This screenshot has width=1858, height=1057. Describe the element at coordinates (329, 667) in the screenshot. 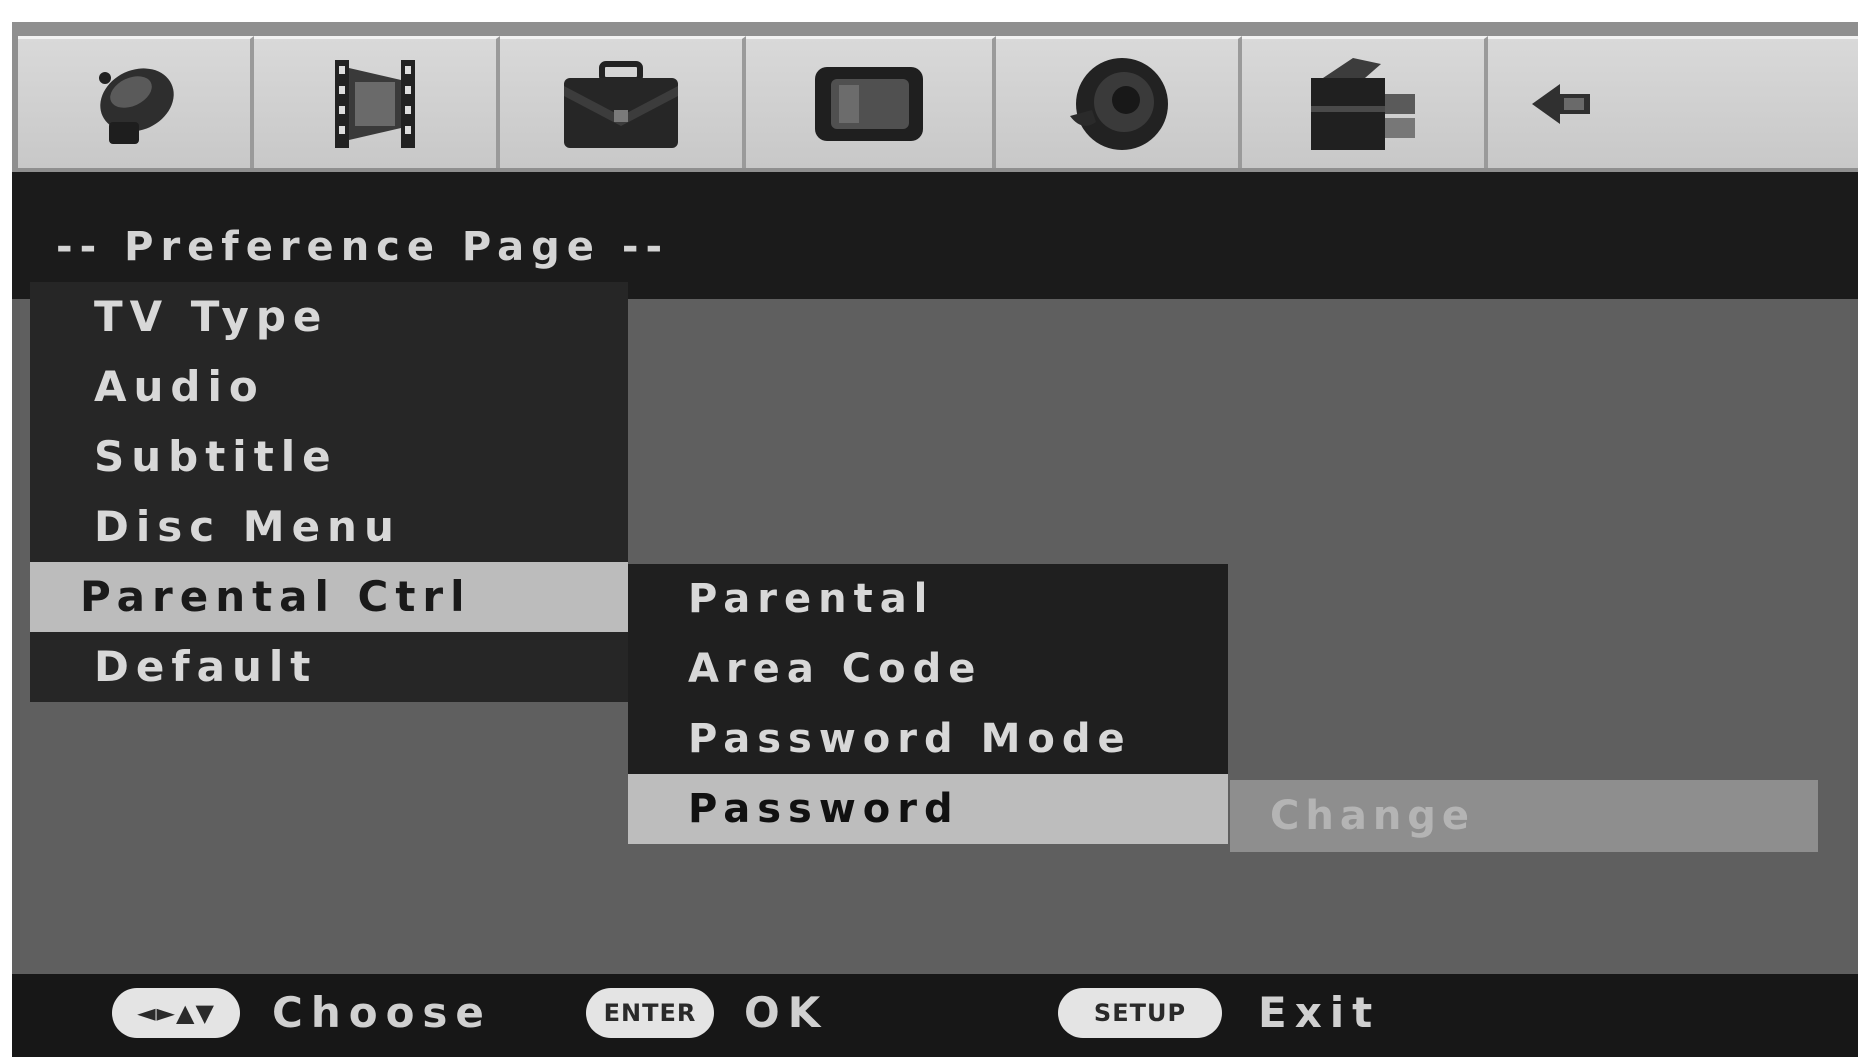

I see `menu-item-default: Default` at that location.